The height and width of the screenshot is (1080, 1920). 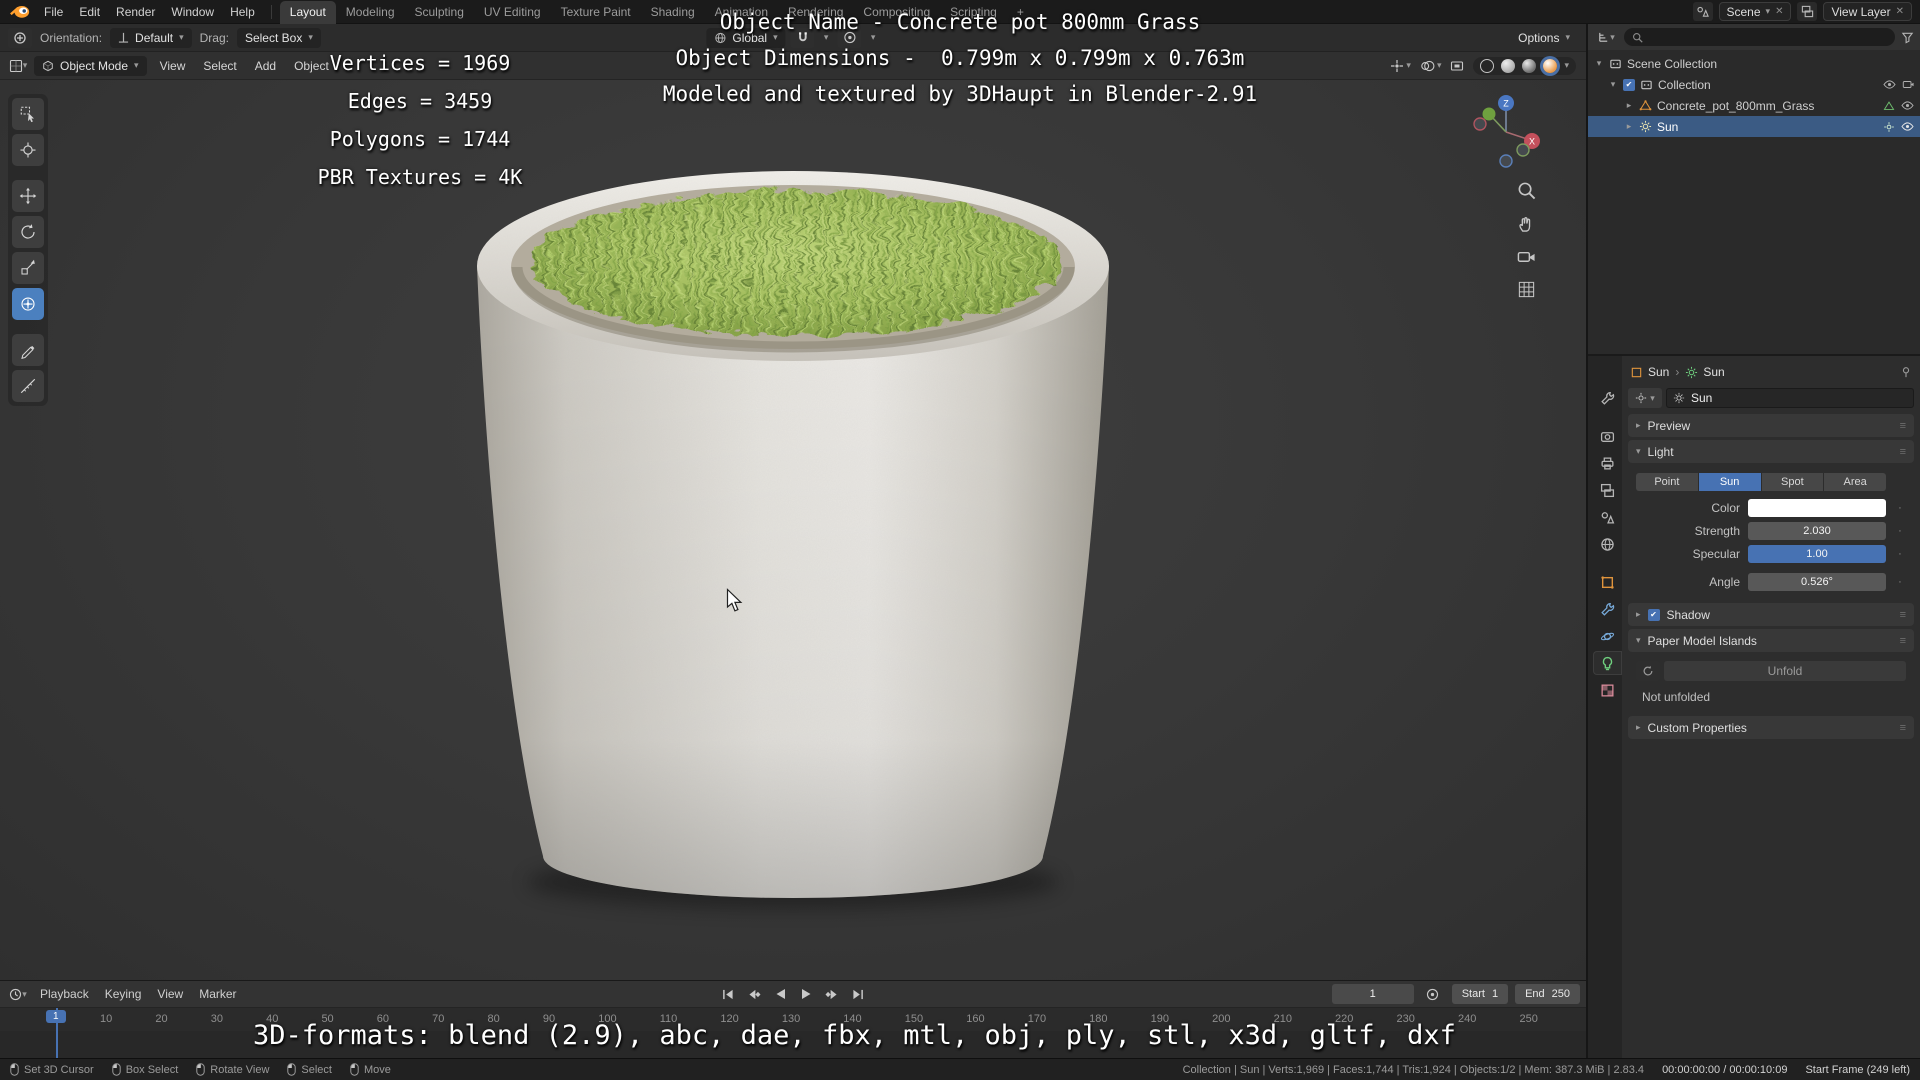 What do you see at coordinates (1768, 37) in the screenshot?
I see `outliner-search-input` at bounding box center [1768, 37].